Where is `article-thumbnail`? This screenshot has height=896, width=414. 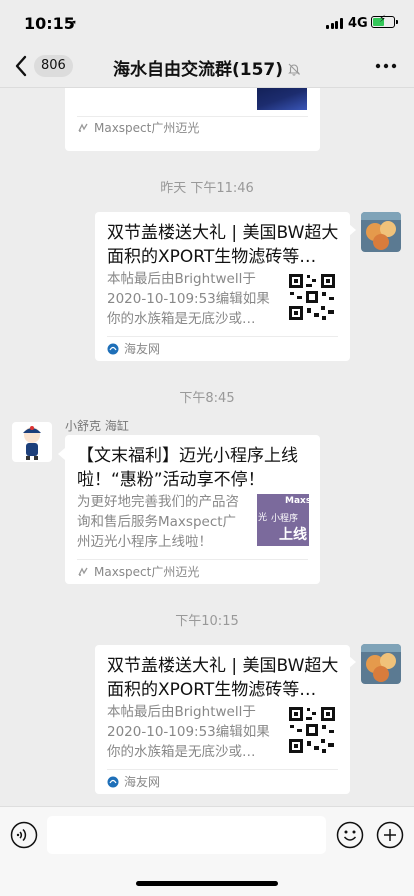
article-thumbnail is located at coordinates (282, 99).